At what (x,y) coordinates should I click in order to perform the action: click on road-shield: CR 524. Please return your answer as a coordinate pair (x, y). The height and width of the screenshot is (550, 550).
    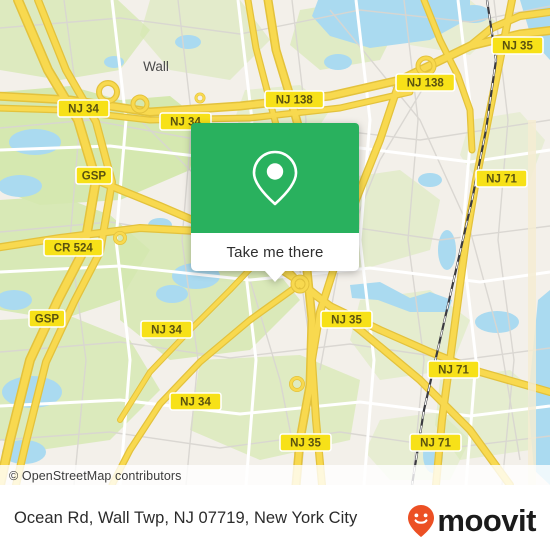
    Looking at the image, I should click on (73, 247).